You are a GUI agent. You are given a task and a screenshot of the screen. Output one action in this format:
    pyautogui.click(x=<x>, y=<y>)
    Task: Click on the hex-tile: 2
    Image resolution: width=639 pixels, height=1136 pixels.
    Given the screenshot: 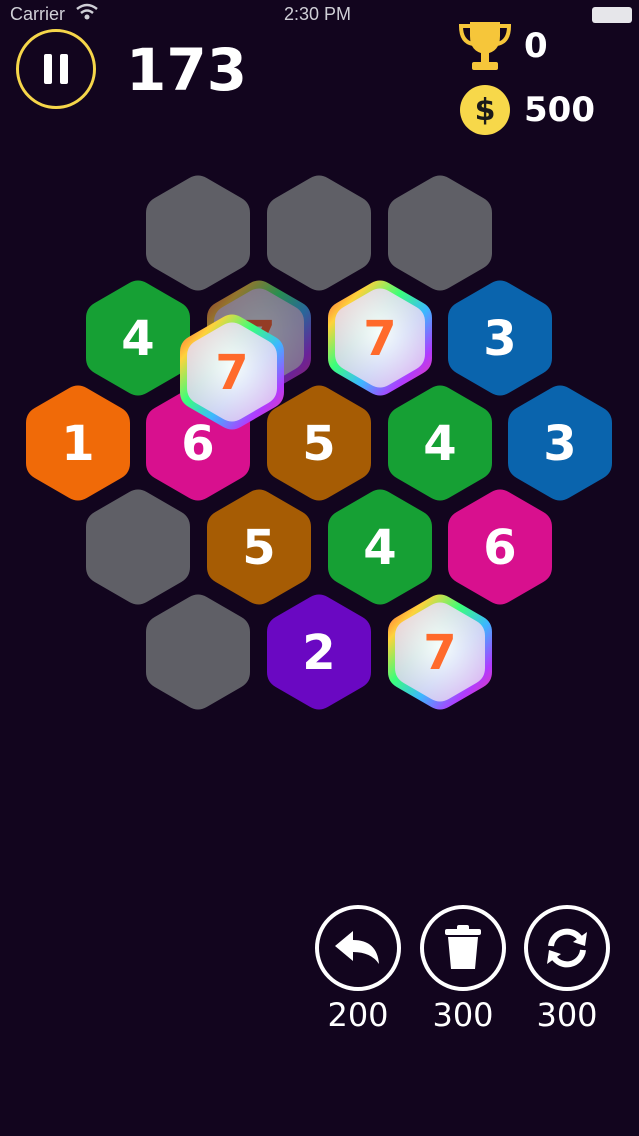 What is the action you would take?
    pyautogui.click(x=319, y=652)
    